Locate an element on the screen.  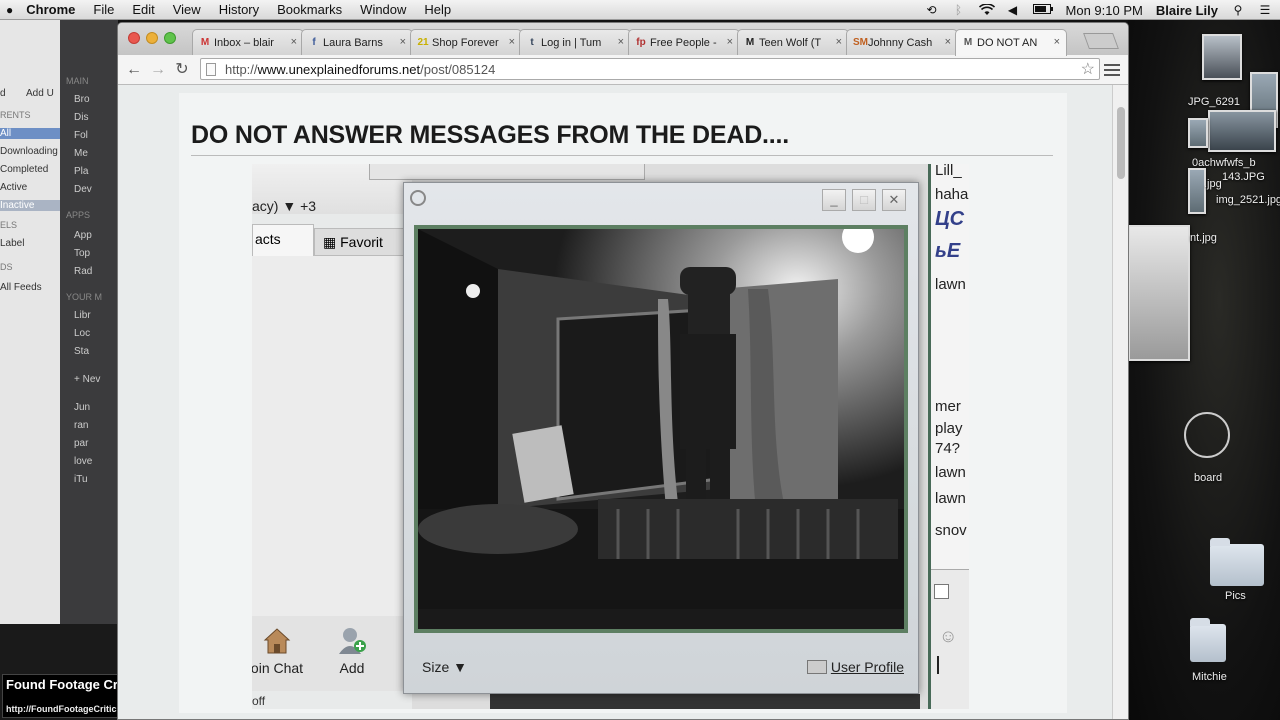
spotlight-search-icon: ⚲ is located at coordinates (1238, 10).